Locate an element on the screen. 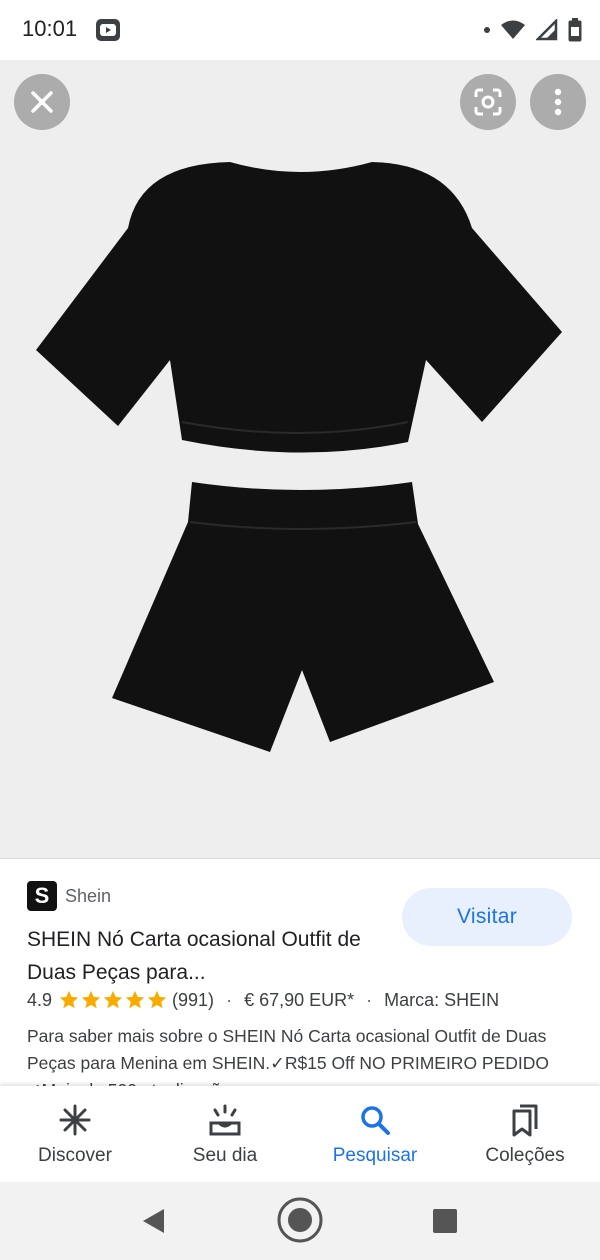 The width and height of the screenshot is (600, 1260). collections-icon is located at coordinates (525, 1120).